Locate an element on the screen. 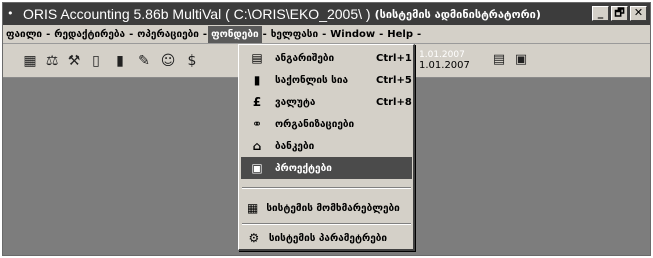 The width and height of the screenshot is (653, 258). scale-icon: ⚖ is located at coordinates (52, 61).